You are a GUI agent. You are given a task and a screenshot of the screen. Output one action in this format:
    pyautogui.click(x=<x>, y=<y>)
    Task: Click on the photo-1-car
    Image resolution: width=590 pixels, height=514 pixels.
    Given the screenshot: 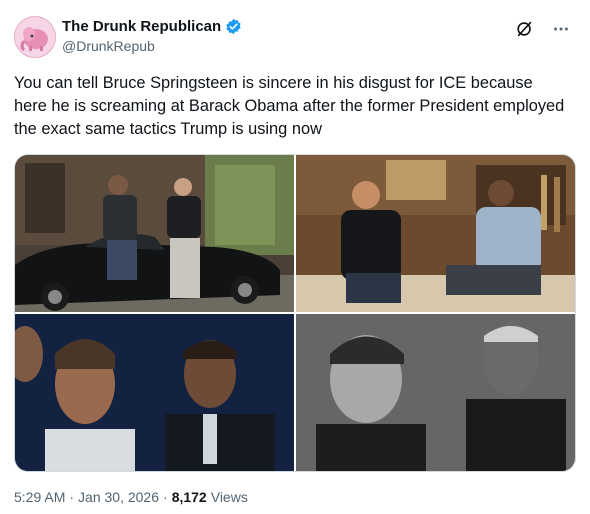 What is the action you would take?
    pyautogui.click(x=154, y=233)
    